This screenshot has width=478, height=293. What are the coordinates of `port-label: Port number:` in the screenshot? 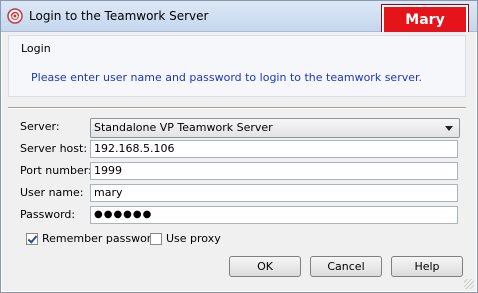 It's located at (56, 170).